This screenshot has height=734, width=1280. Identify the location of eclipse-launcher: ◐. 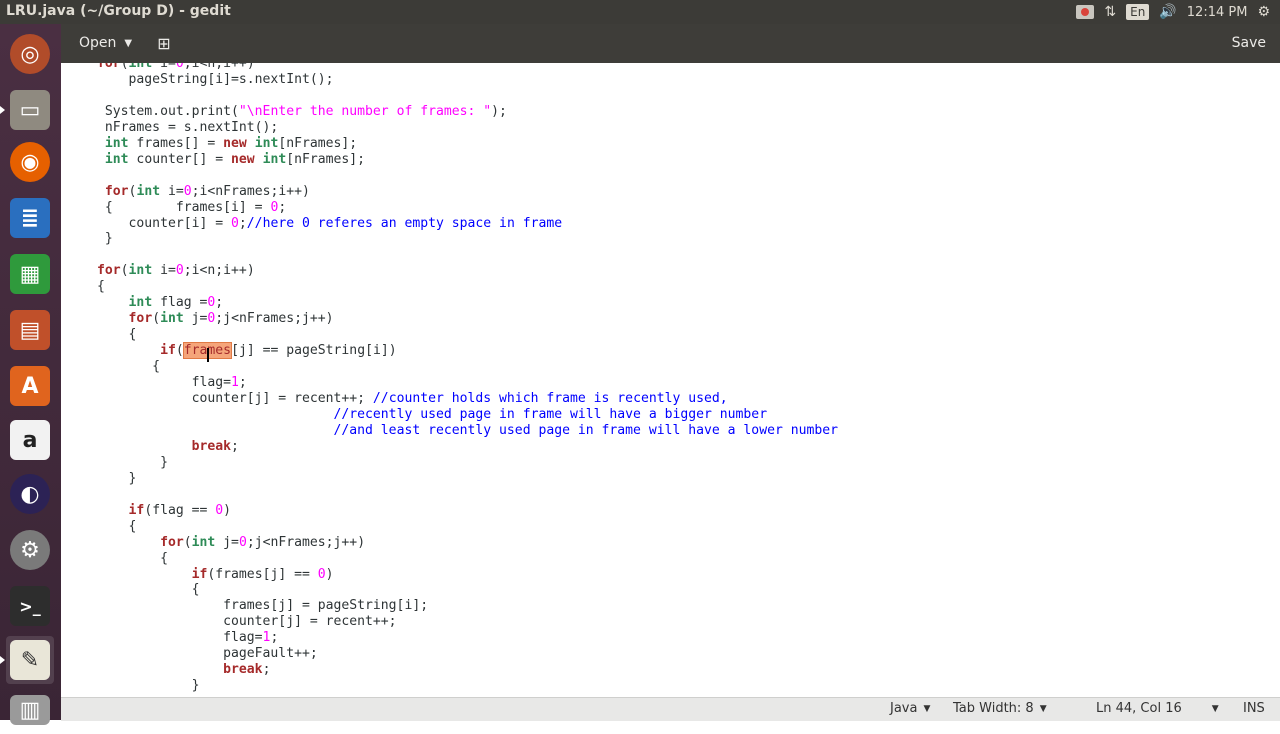
(30, 494).